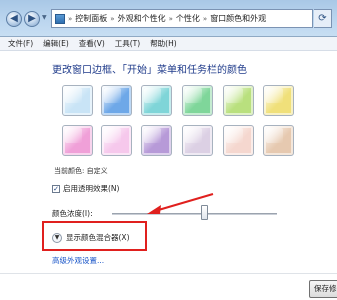 This screenshot has width=337, height=300. What do you see at coordinates (44, 17) in the screenshot?
I see `recent-pages-chevron-icon: ▼` at bounding box center [44, 17].